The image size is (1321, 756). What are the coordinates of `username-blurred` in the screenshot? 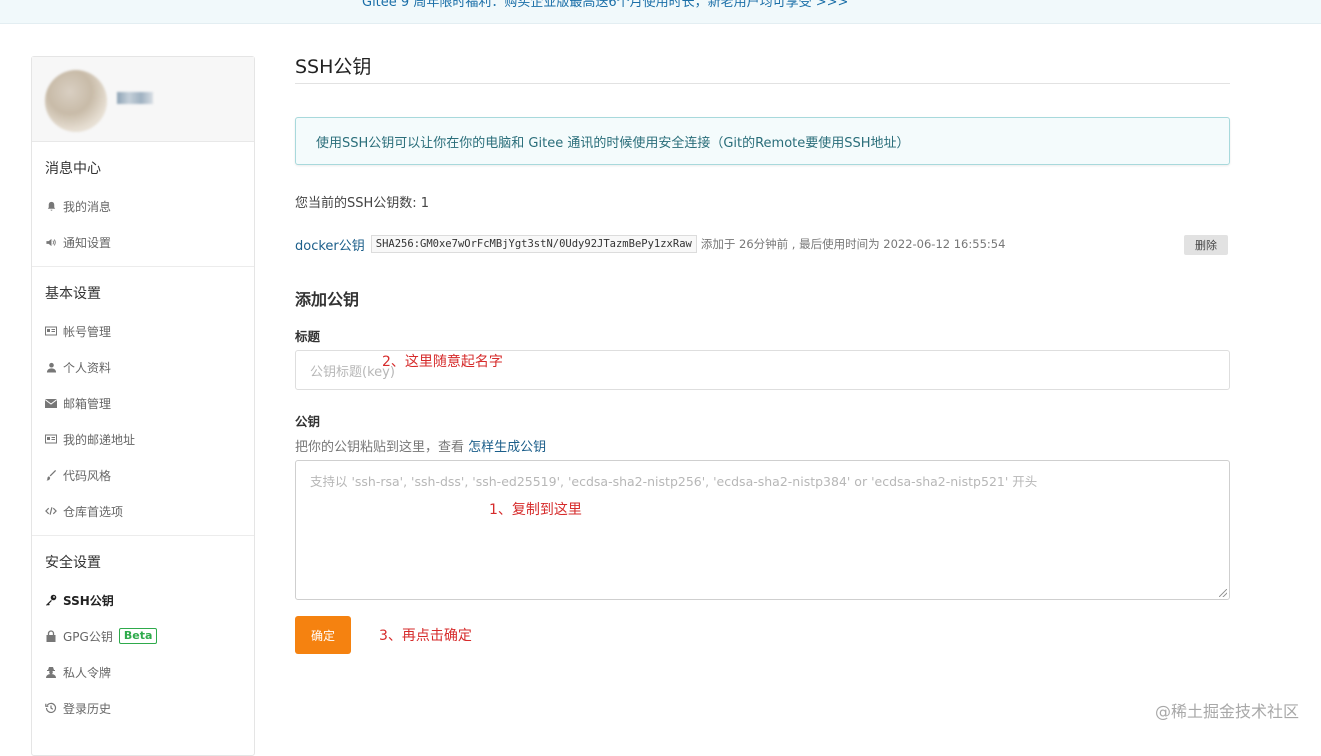 It's located at (135, 98).